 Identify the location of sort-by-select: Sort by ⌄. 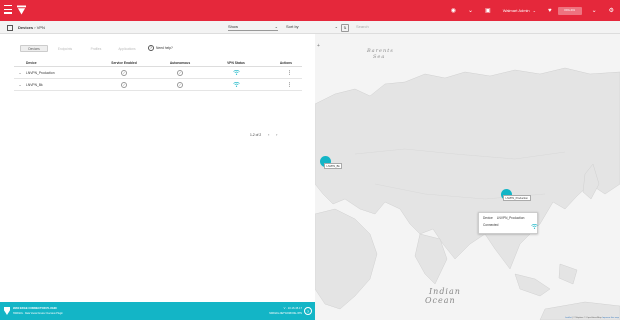
(312, 27).